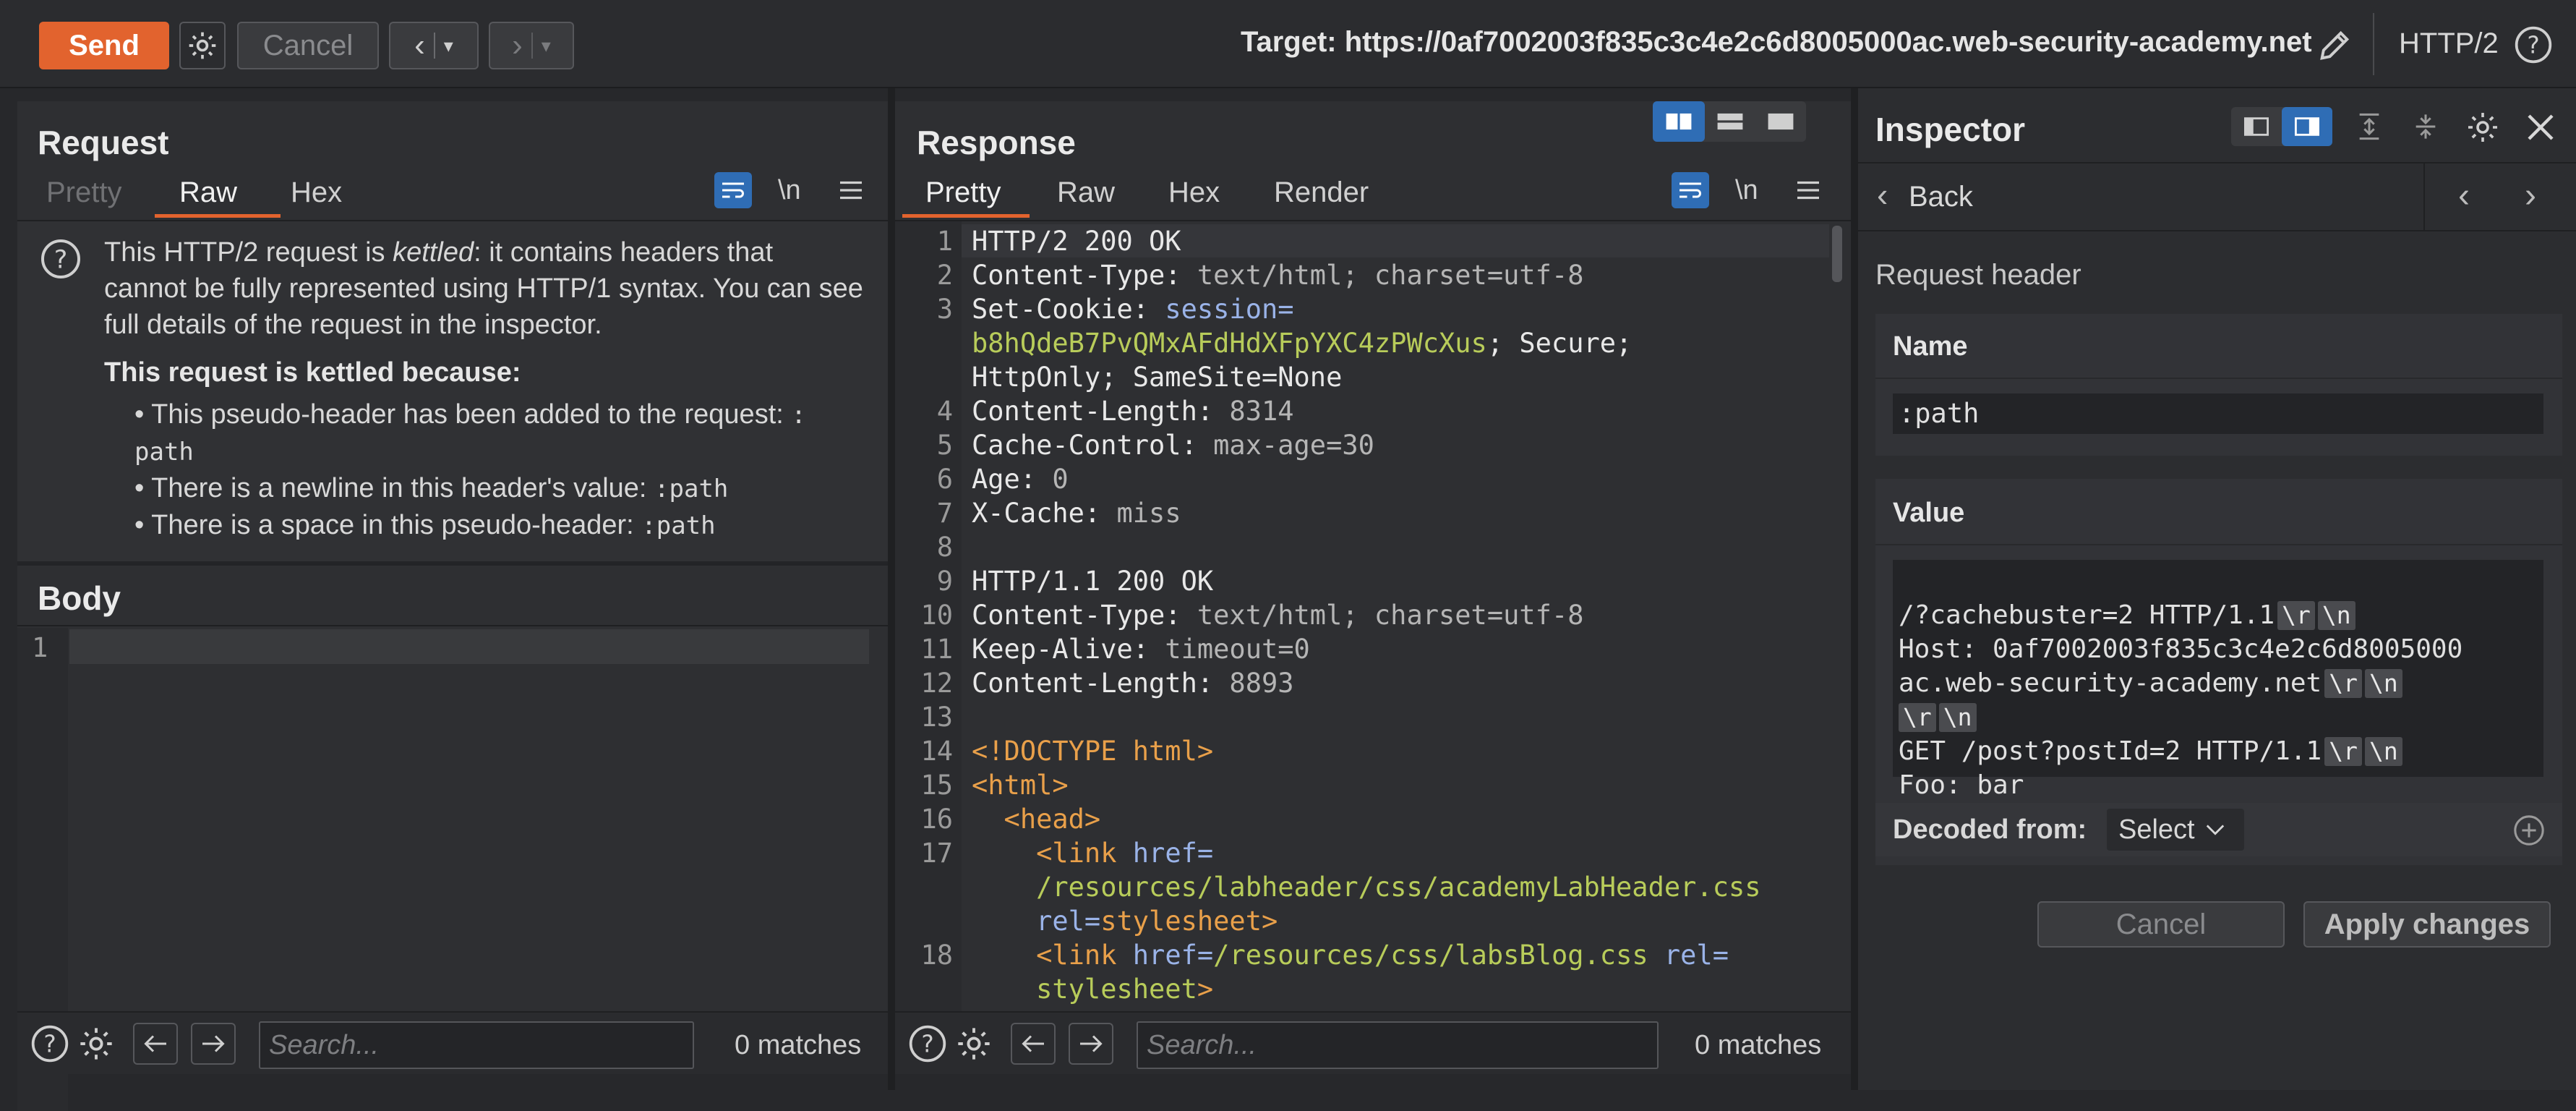 The width and height of the screenshot is (2576, 1111). I want to click on active-tab-underline, so click(966, 216).